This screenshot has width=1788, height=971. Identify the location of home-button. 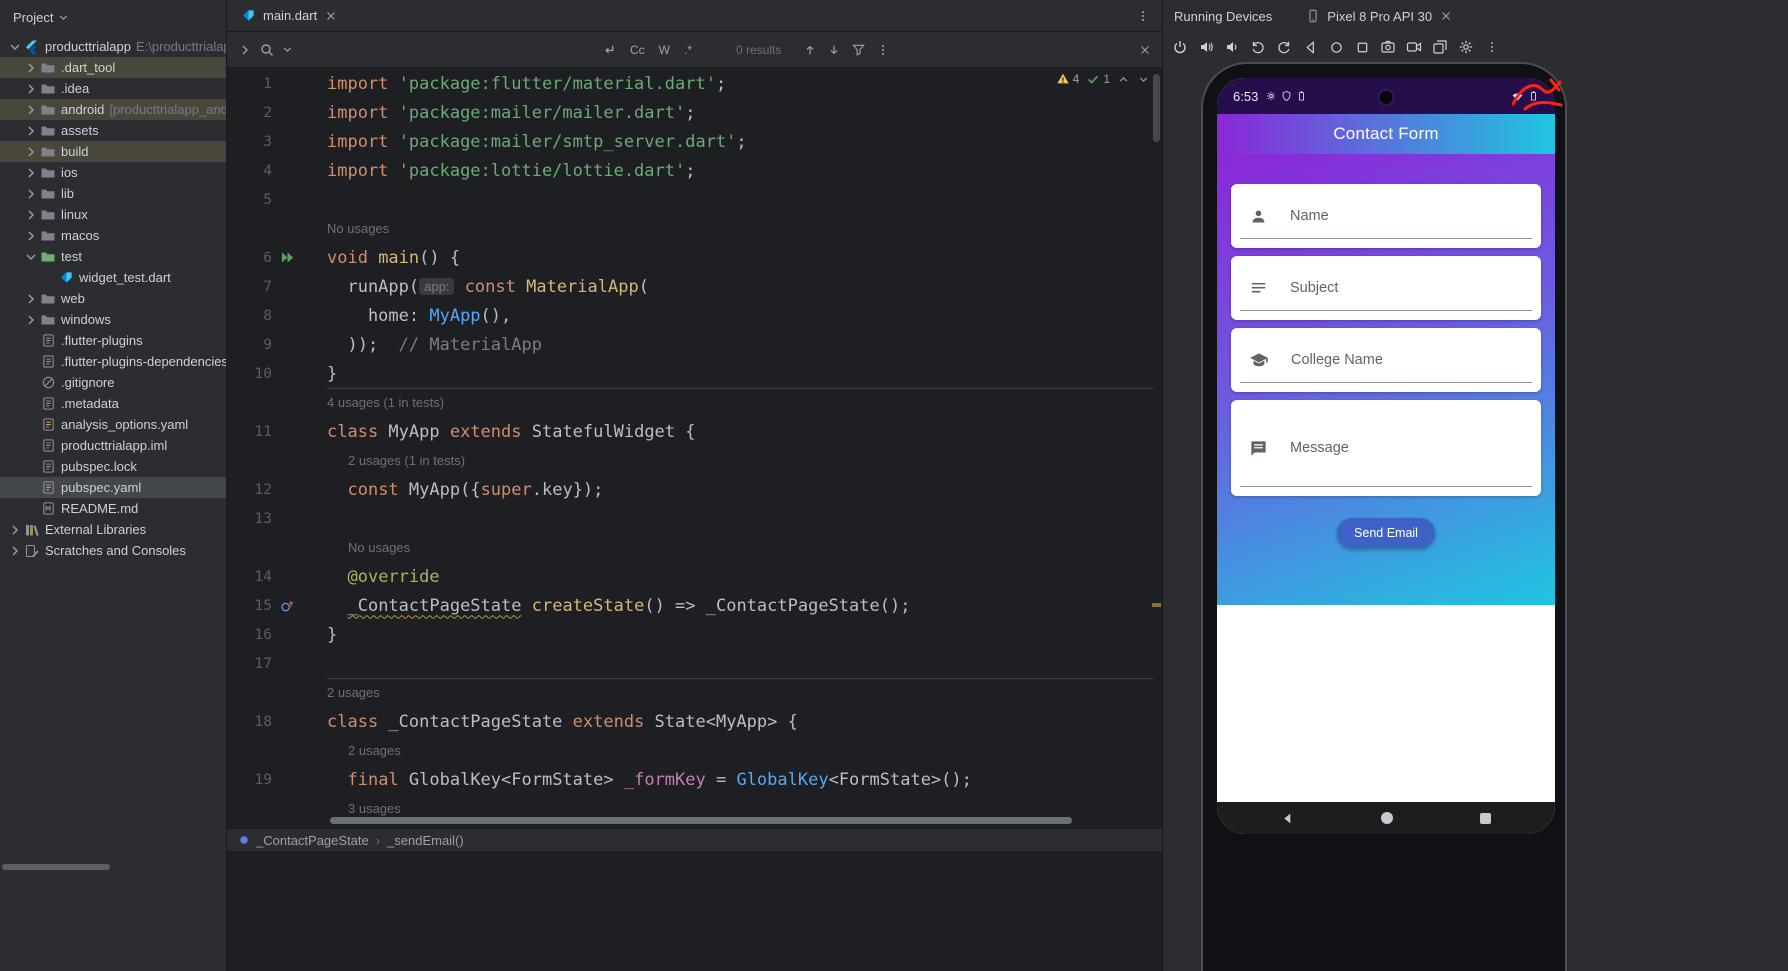
(1387, 818).